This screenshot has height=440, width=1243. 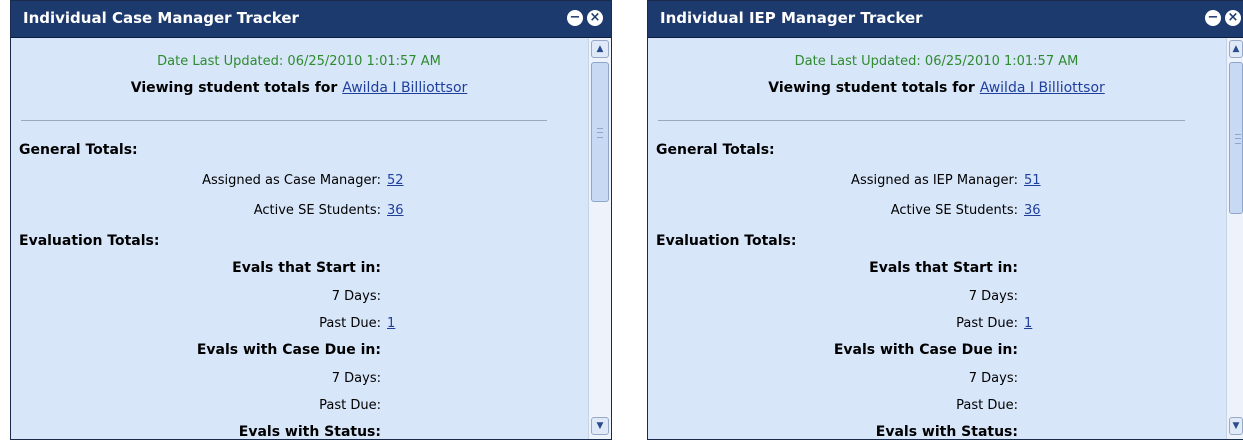 I want to click on panel-titlebar: Individual IEP Manager Tracker − ×, so click(x=945, y=19).